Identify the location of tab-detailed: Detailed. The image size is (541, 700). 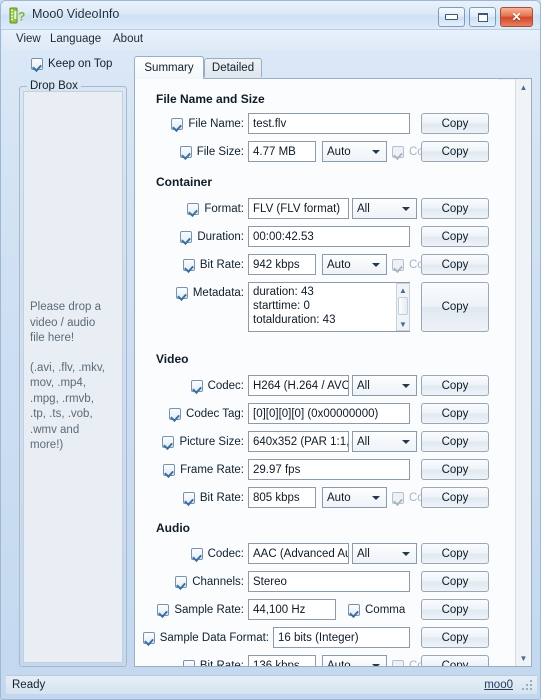
(233, 67).